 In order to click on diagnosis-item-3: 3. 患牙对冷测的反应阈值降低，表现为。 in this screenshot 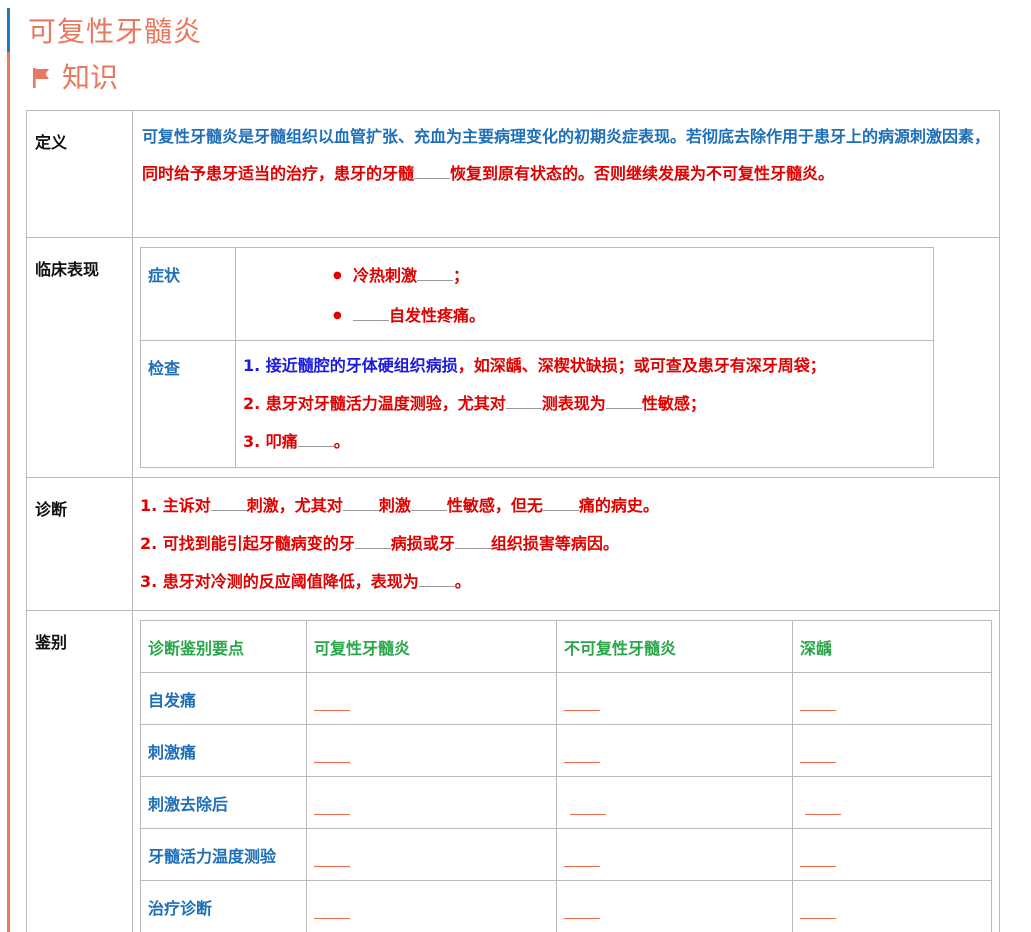, I will do `click(566, 582)`.